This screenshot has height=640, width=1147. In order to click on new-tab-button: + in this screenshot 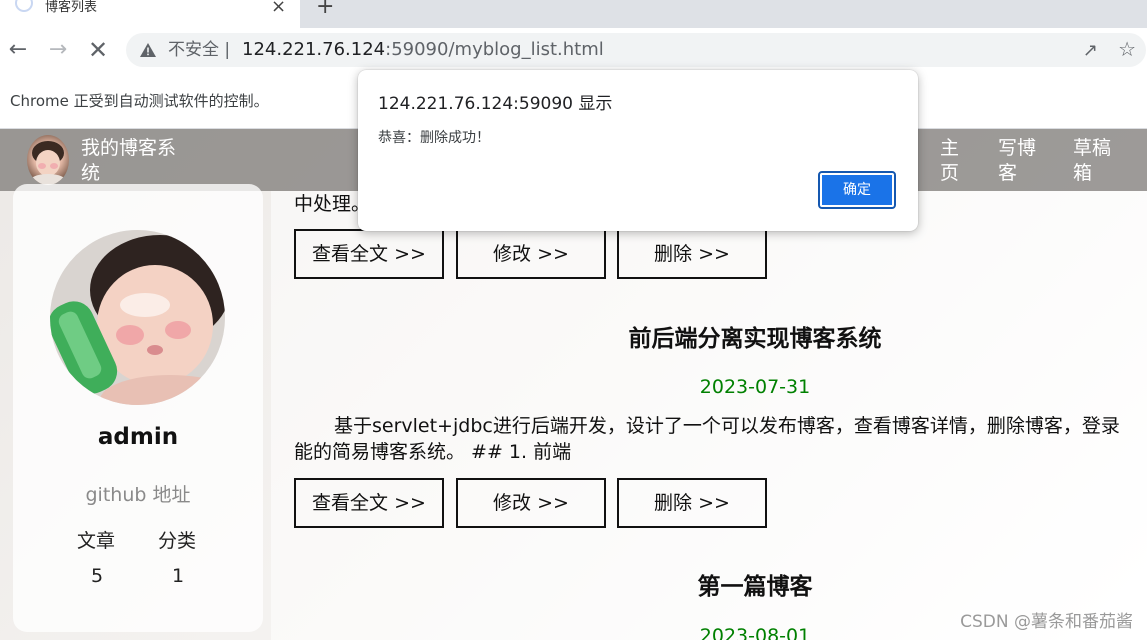, I will do `click(325, 9)`.